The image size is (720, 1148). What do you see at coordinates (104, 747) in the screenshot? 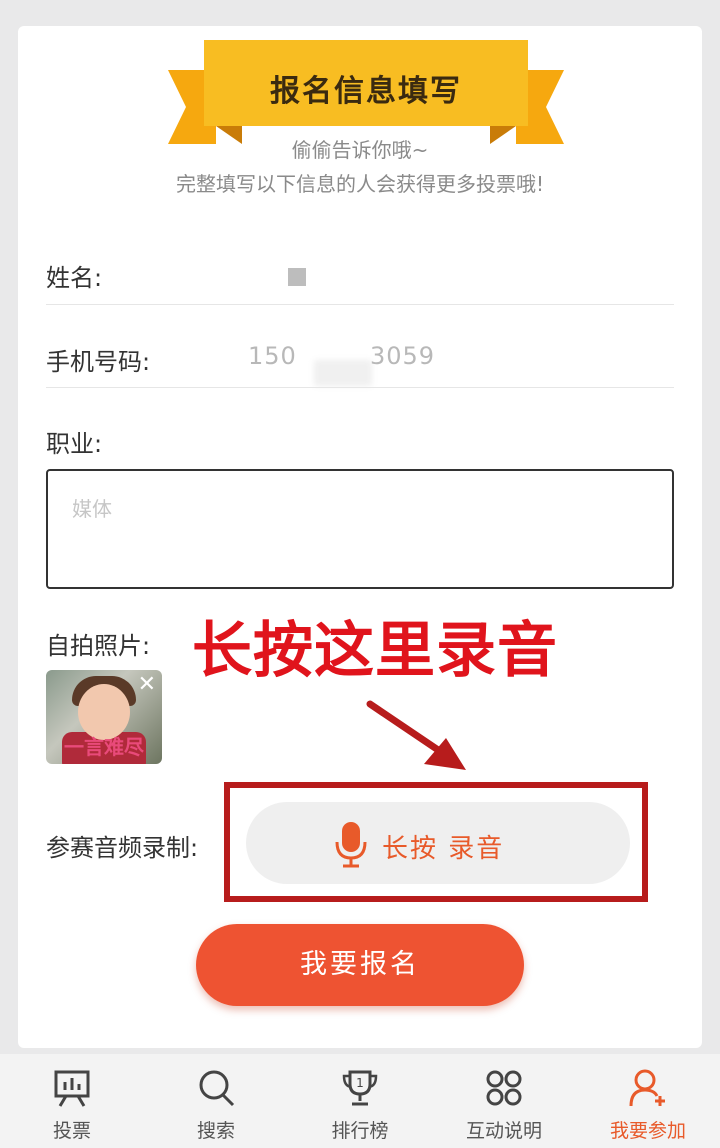
I see `photo-caption: 一言难尽` at bounding box center [104, 747].